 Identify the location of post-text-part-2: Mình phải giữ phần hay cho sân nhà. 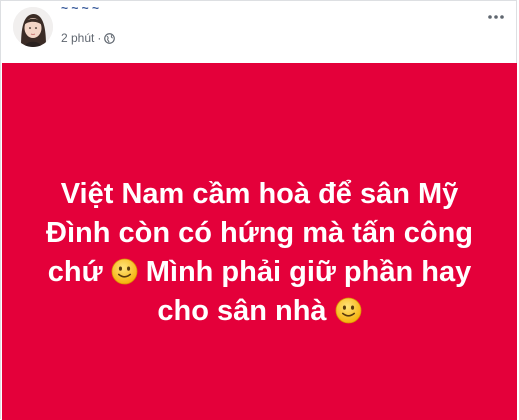
(308, 291).